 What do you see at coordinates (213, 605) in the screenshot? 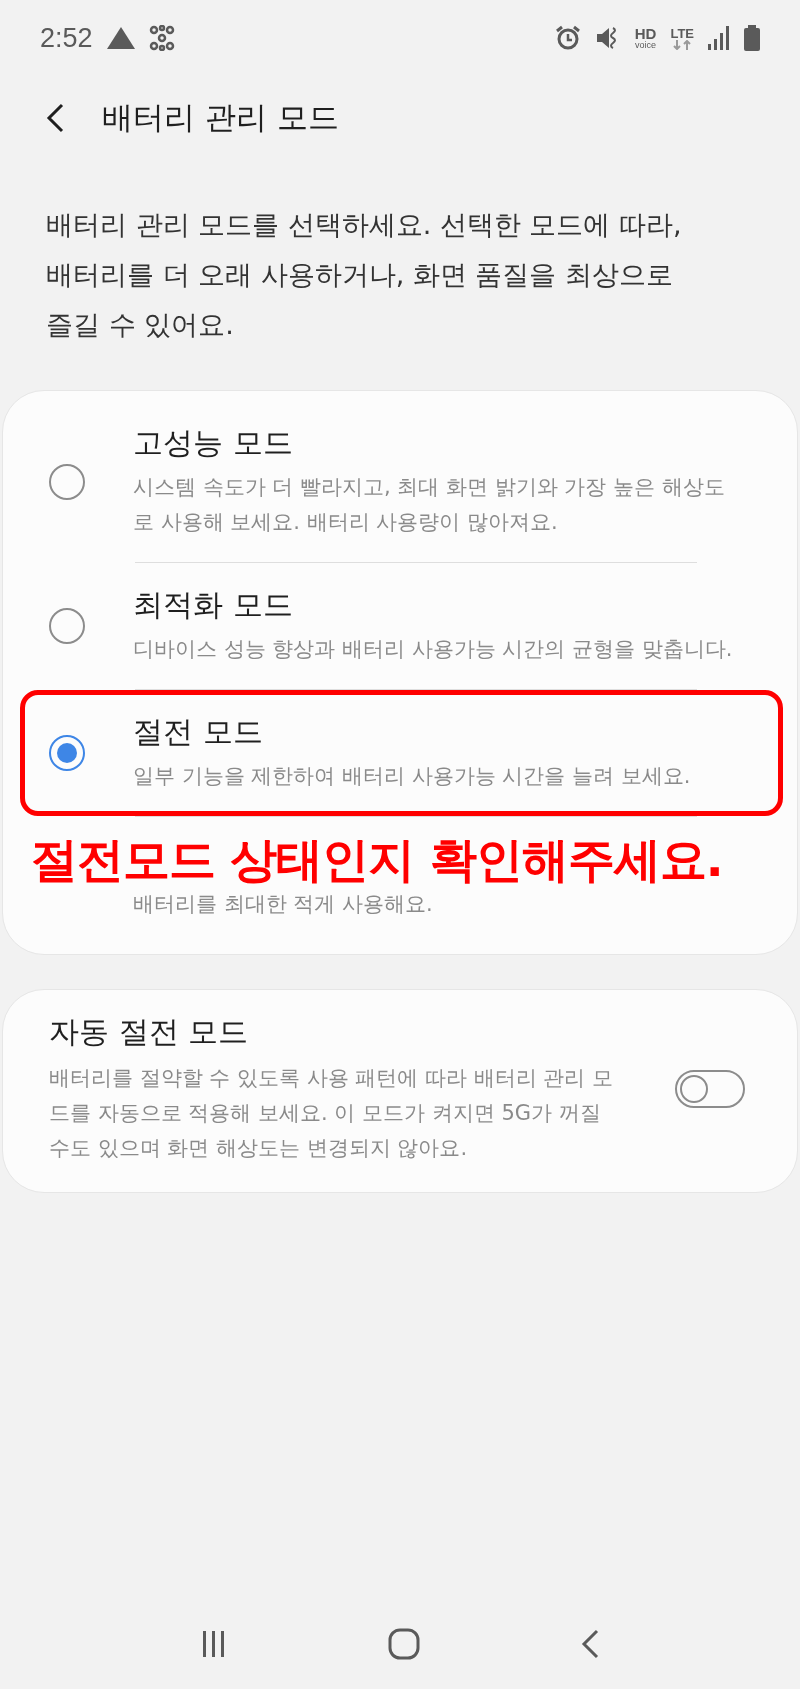
I see `mode-title: 최적화 모드` at bounding box center [213, 605].